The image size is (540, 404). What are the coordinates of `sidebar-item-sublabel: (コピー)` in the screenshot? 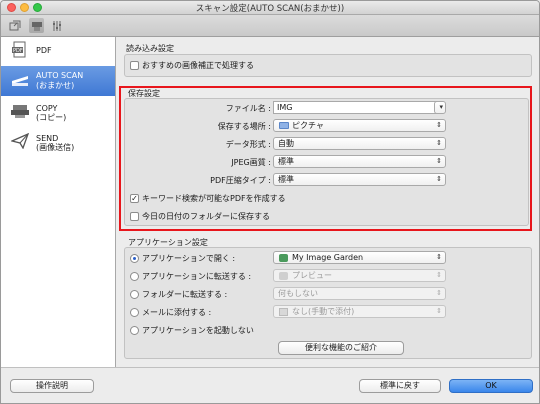 It's located at (51, 117).